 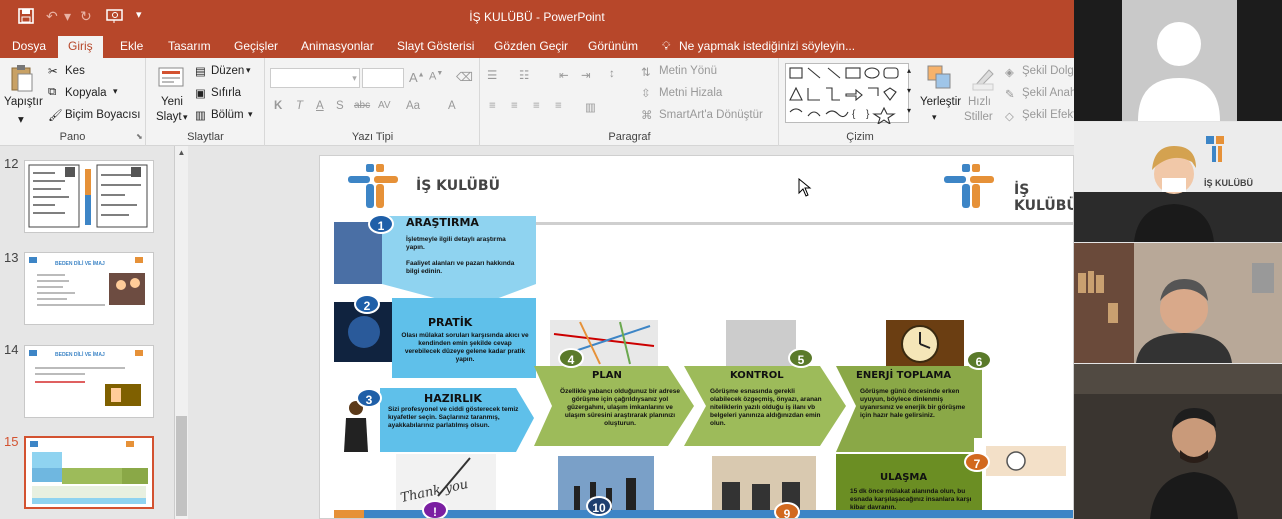 I want to click on text-direction-button: Metin Yönü, so click(x=688, y=71).